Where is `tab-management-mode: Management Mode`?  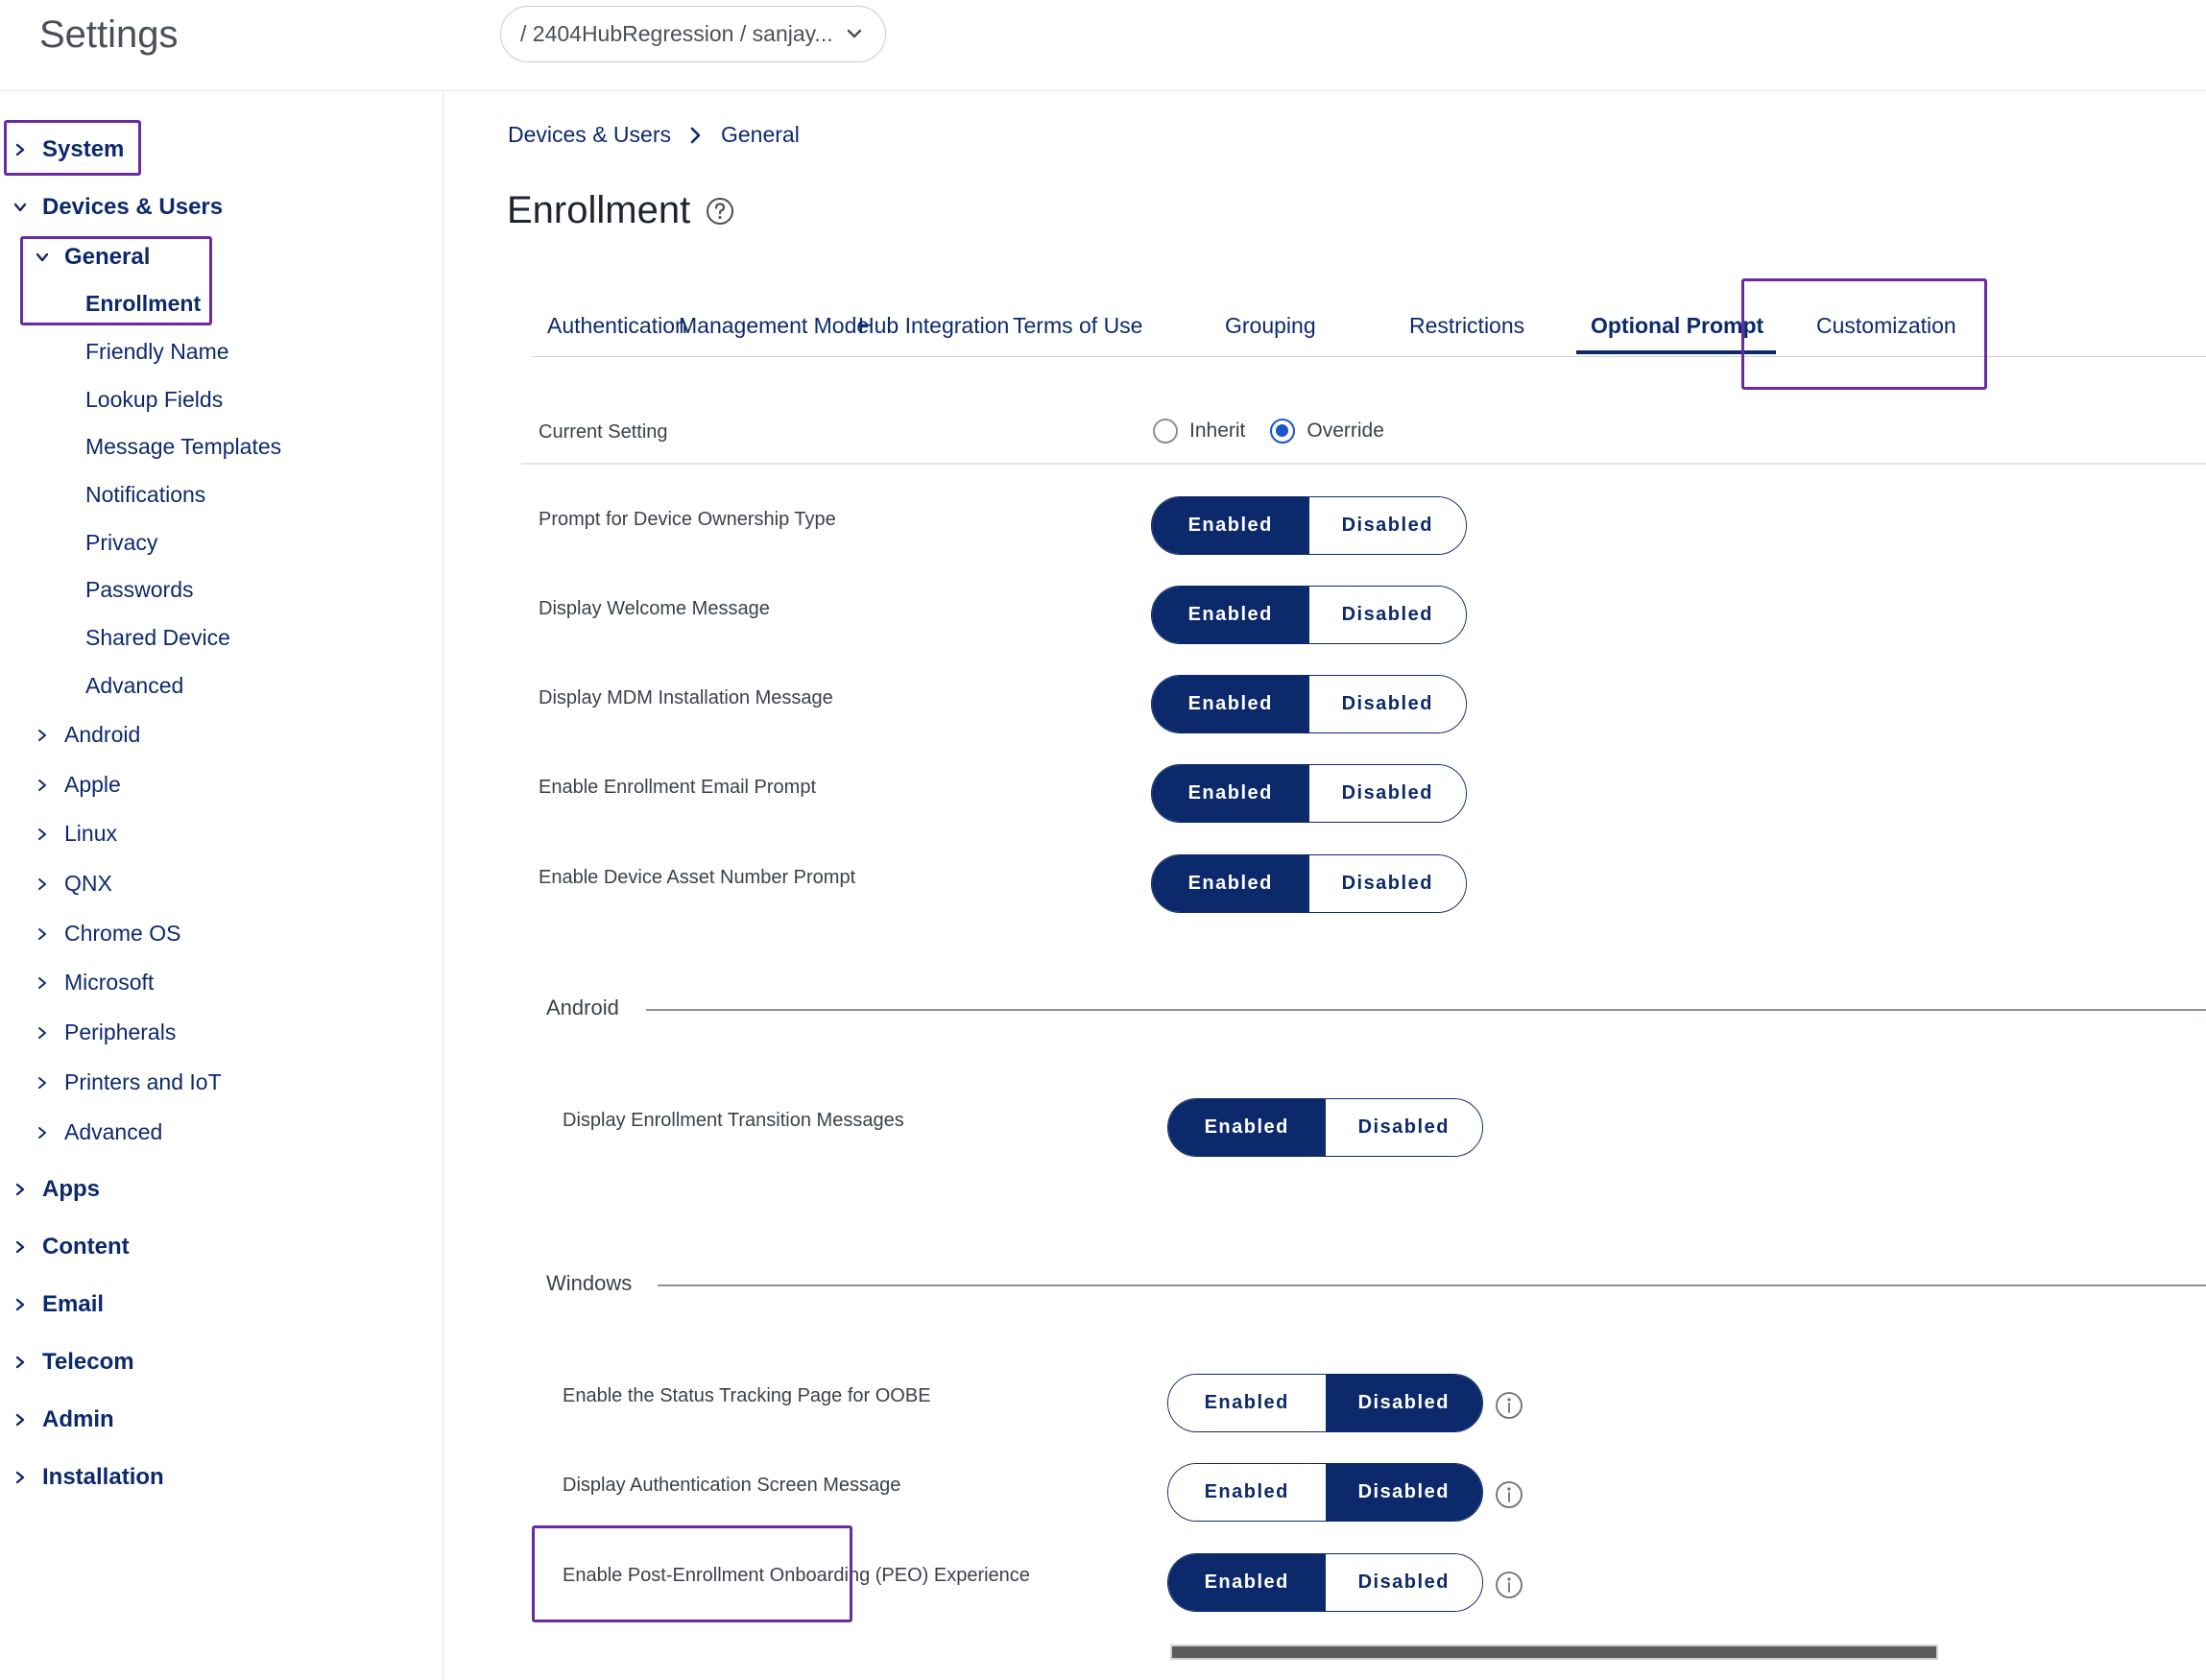
tab-management-mode: Management Mode is located at coordinates (774, 326).